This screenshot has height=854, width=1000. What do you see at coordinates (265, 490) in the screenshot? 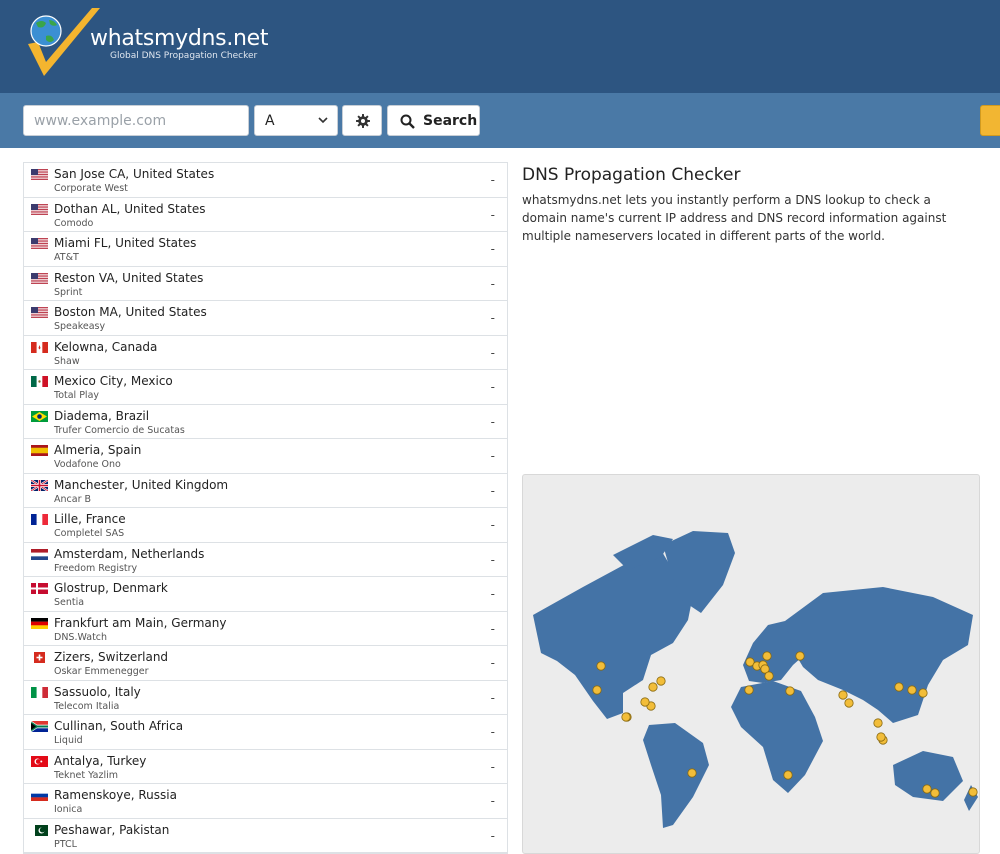
I see `server-row: Manchester, United Kingdom Ancar B -` at bounding box center [265, 490].